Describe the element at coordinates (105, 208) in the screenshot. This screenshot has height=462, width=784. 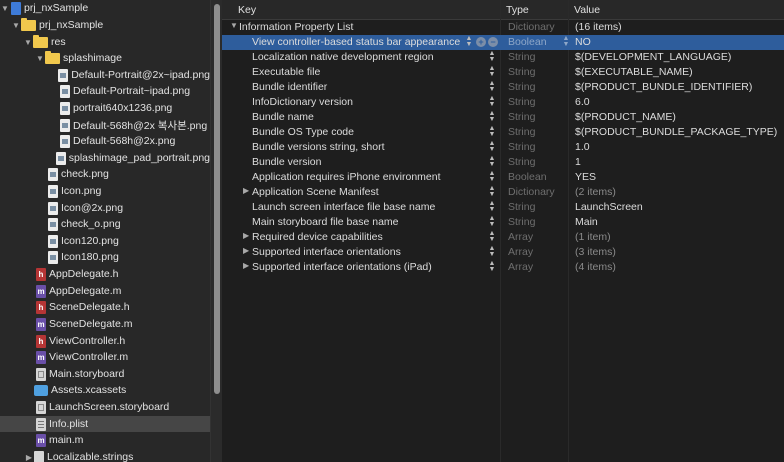
I see `nav-item-file: Icon@2x.png` at that location.